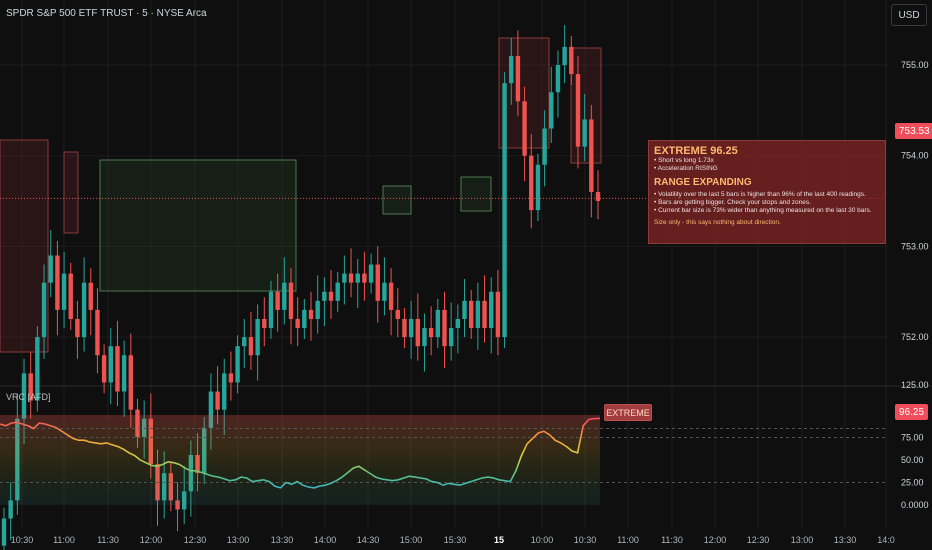  What do you see at coordinates (909, 15) in the screenshot?
I see `currency-button: USD` at bounding box center [909, 15].